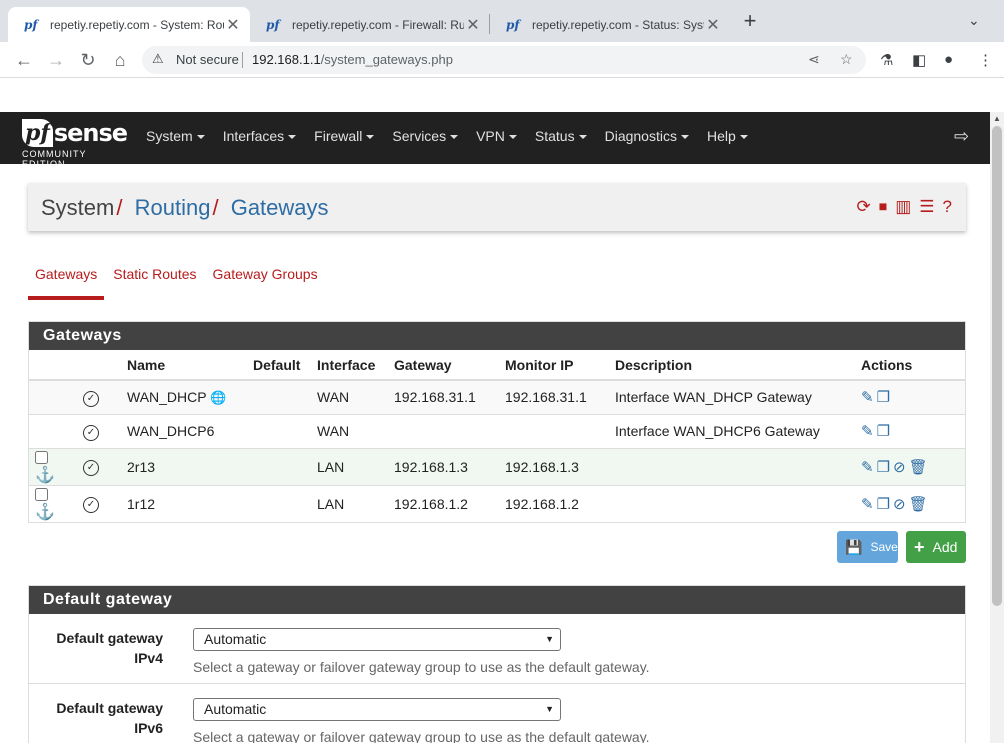 The height and width of the screenshot is (743, 1004). What do you see at coordinates (554, 430) in the screenshot?
I see `monitor-ip-cell` at bounding box center [554, 430].